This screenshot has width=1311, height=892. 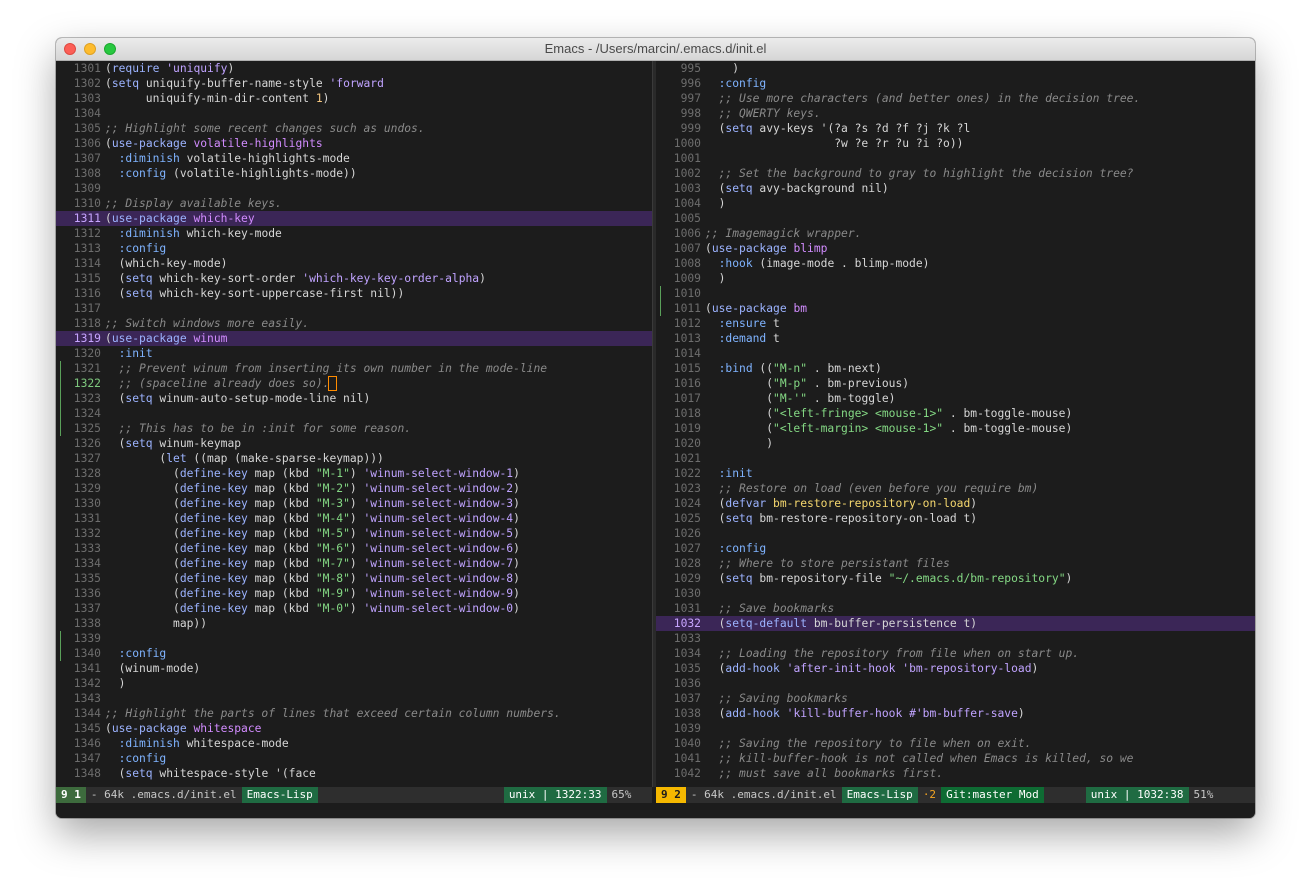 What do you see at coordinates (354, 698) in the screenshot?
I see `code-line: 1343` at bounding box center [354, 698].